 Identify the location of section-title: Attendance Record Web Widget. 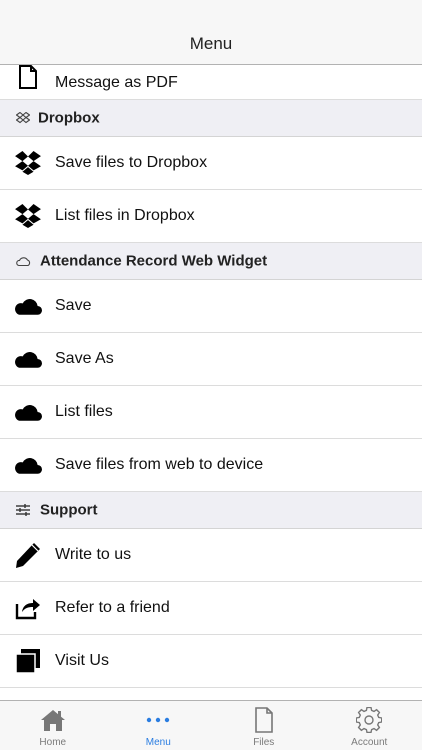
(154, 261).